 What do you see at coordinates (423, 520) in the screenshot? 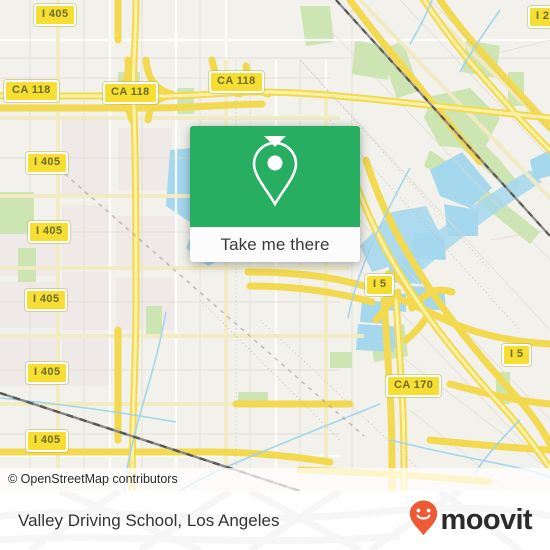
I see `moovit-smiley-pin-icon` at bounding box center [423, 520].